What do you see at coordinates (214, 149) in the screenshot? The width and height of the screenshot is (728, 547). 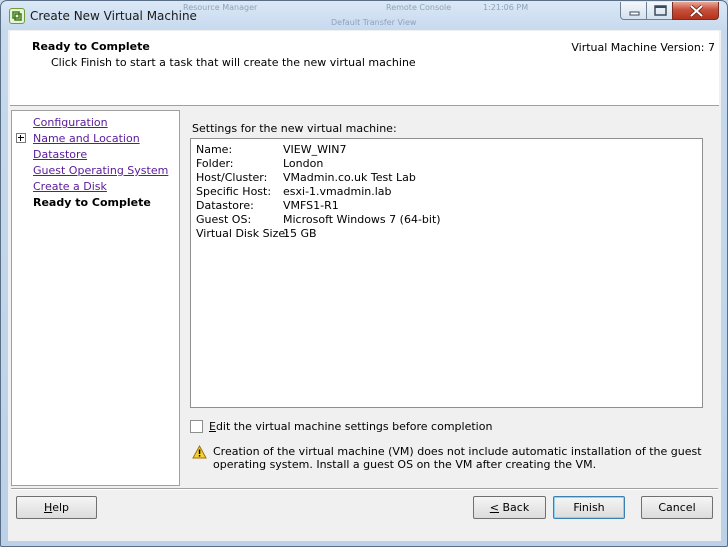 I see `summary-key: Name:` at bounding box center [214, 149].